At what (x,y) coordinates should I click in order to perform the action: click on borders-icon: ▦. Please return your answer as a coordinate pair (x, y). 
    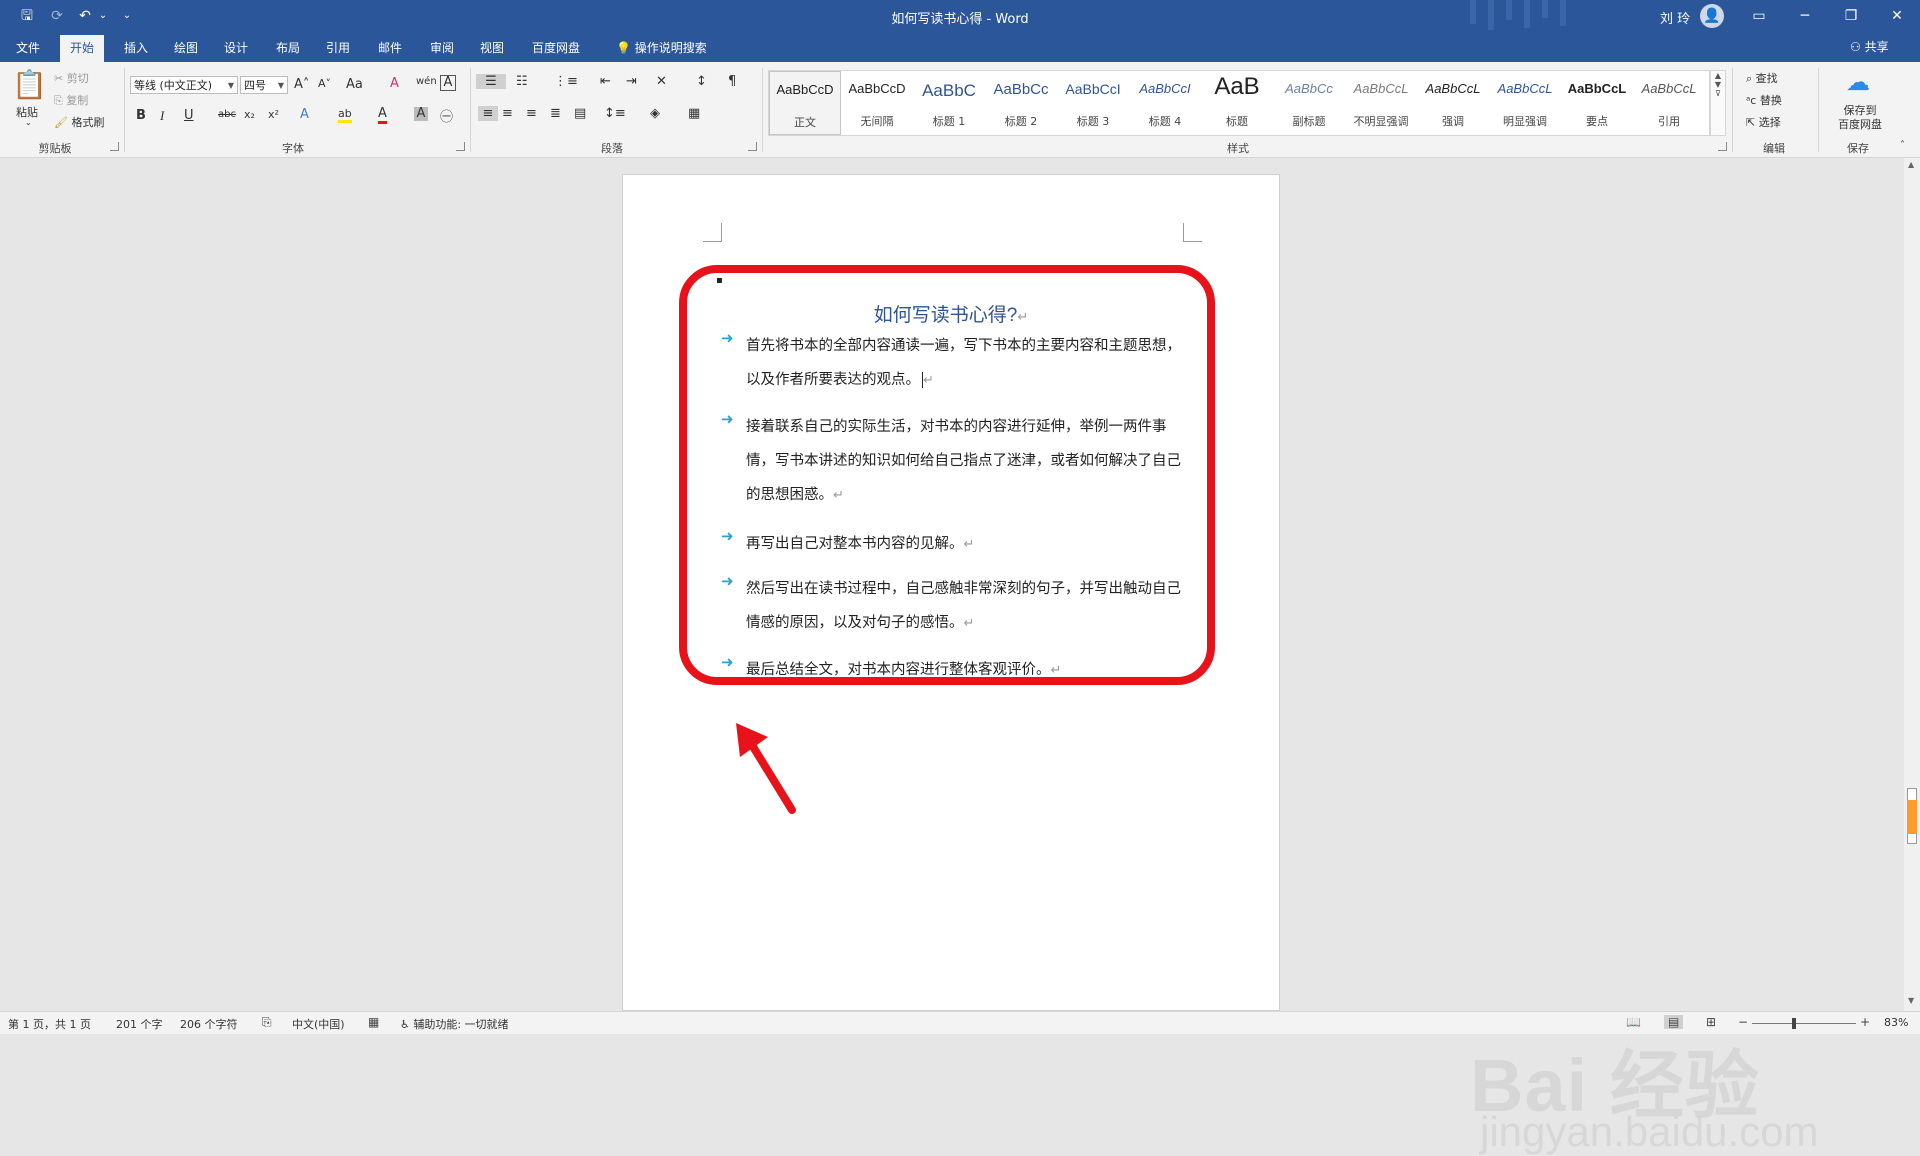
    Looking at the image, I should click on (694, 113).